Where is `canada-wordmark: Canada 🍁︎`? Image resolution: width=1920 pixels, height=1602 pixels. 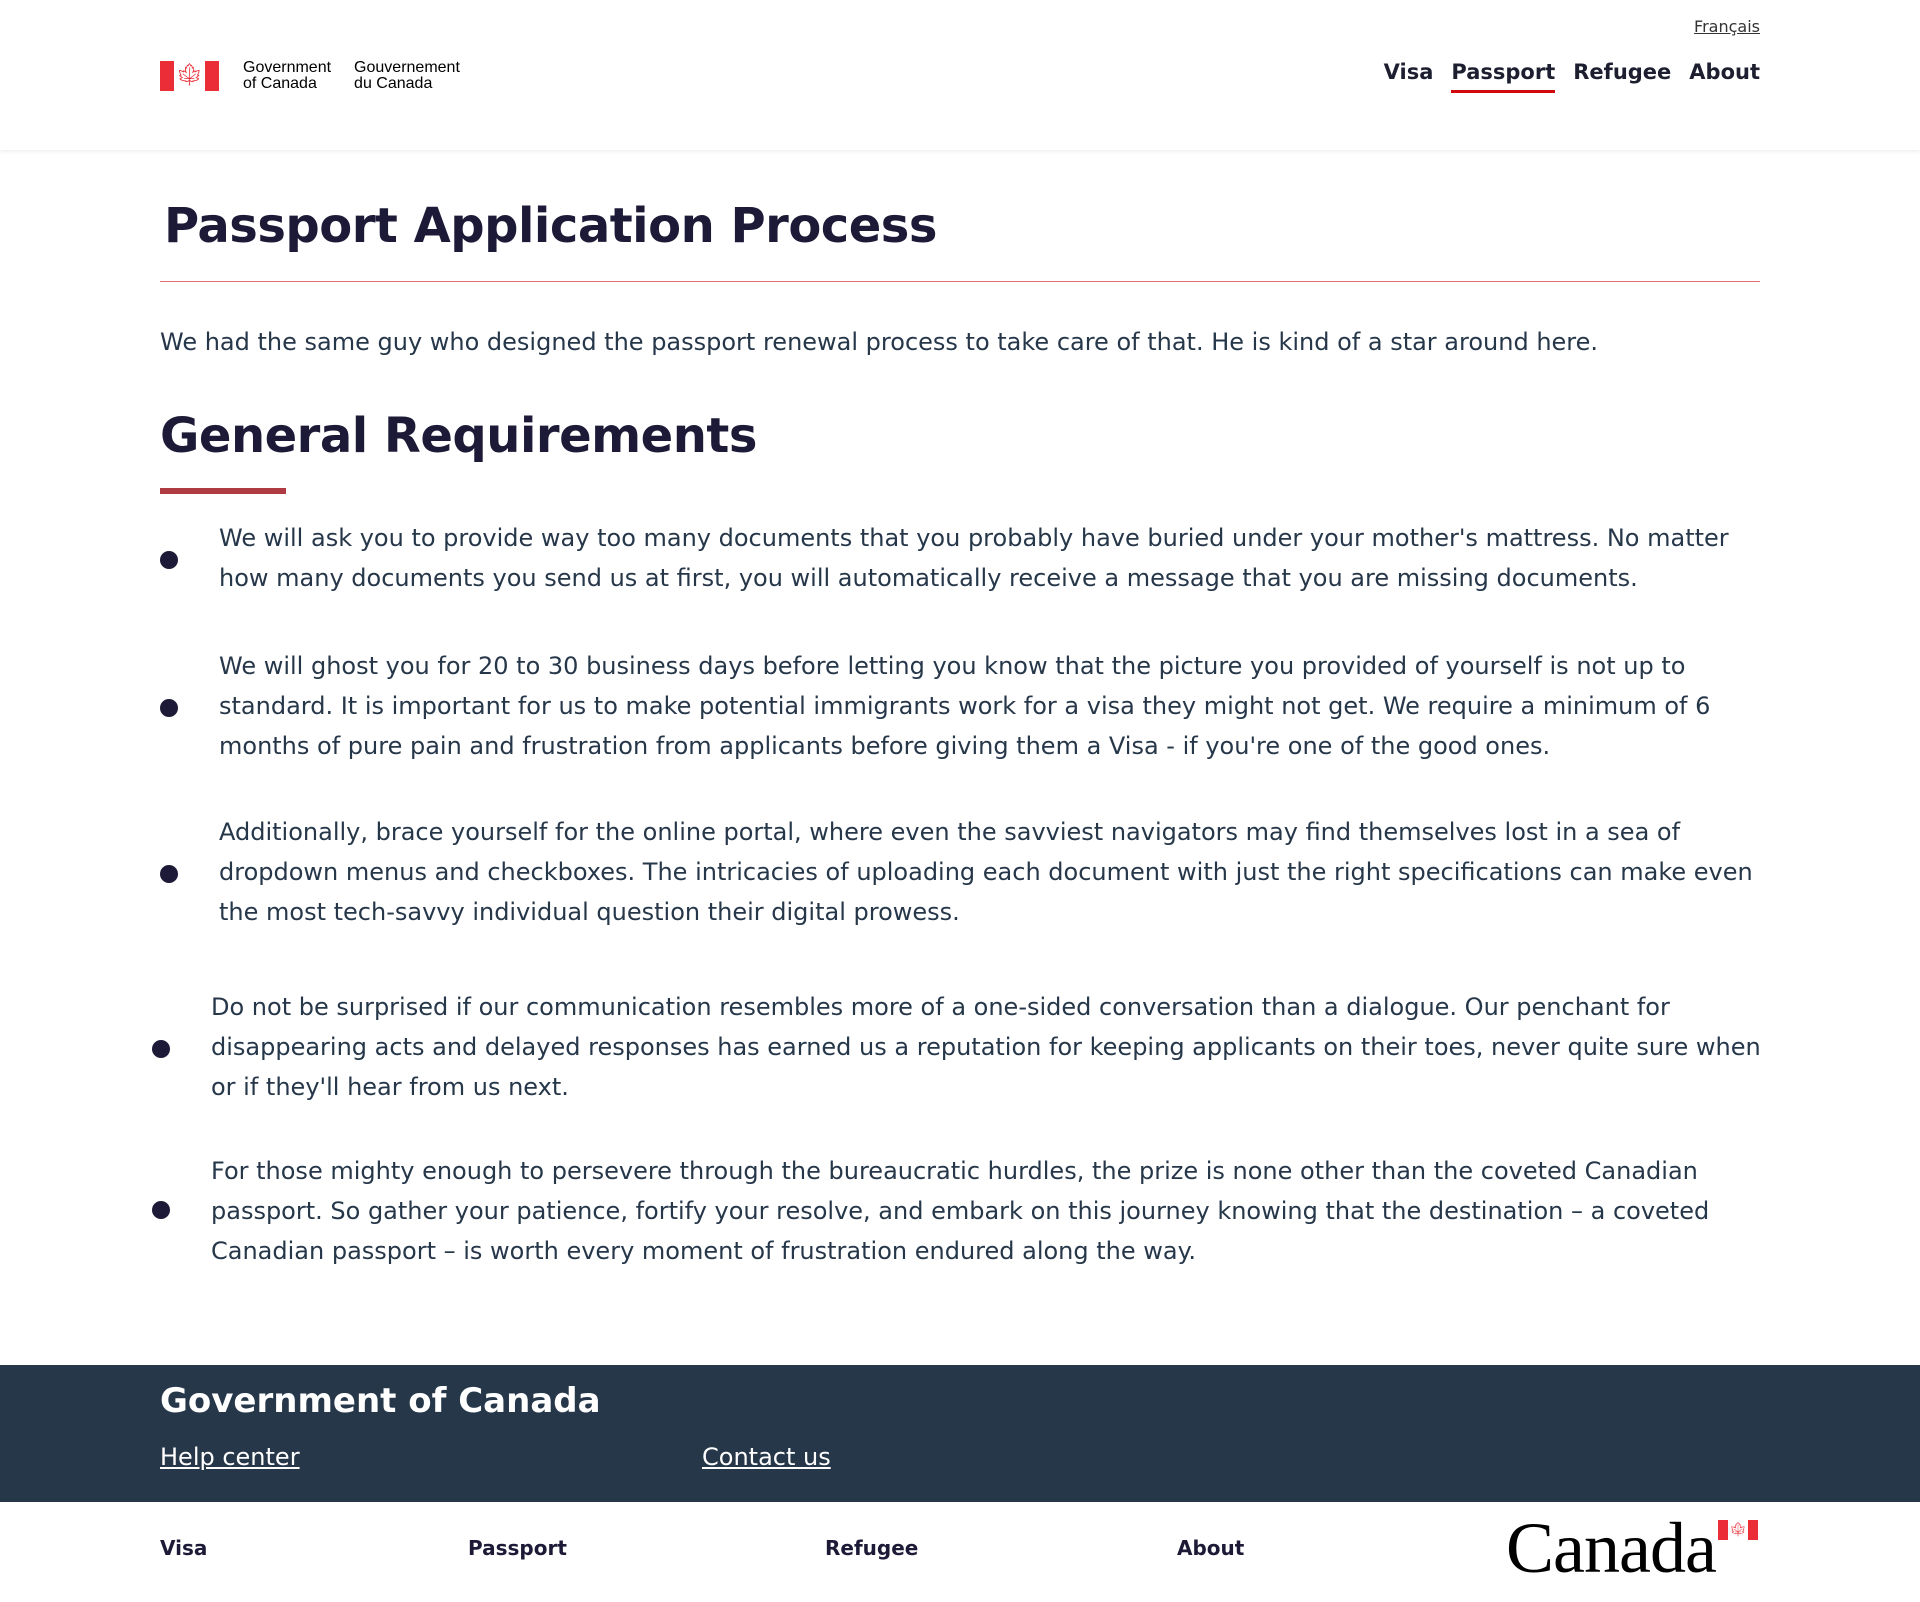
canada-wordmark: Canada 🍁︎ is located at coordinates (1633, 1548).